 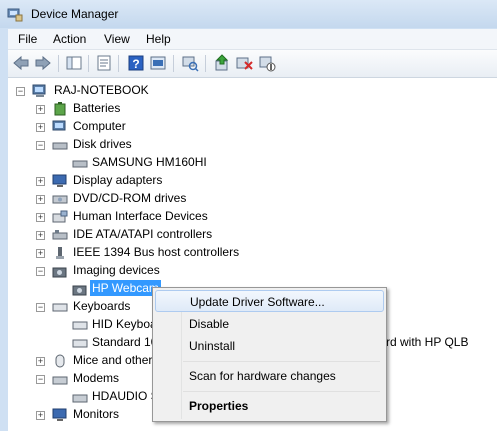 What do you see at coordinates (427, 342) in the screenshot?
I see `tree-item-standard-keyboard-suffix: rd with HP QLB` at bounding box center [427, 342].